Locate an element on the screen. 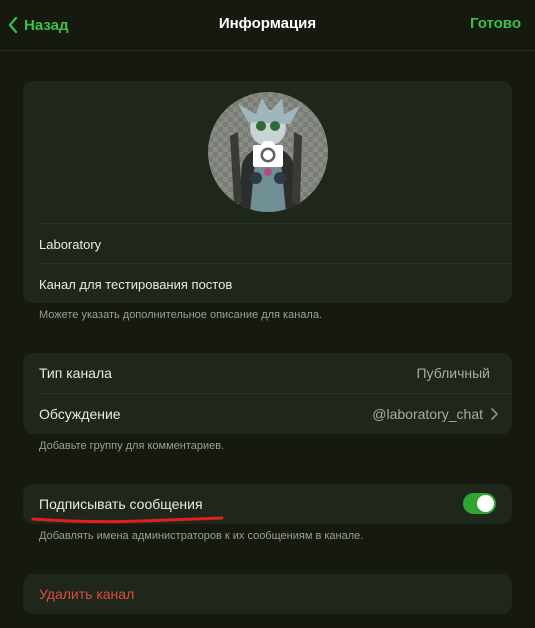 This screenshot has height=628, width=535. sign-messages-card: Подписывать сообщения is located at coordinates (267, 504).